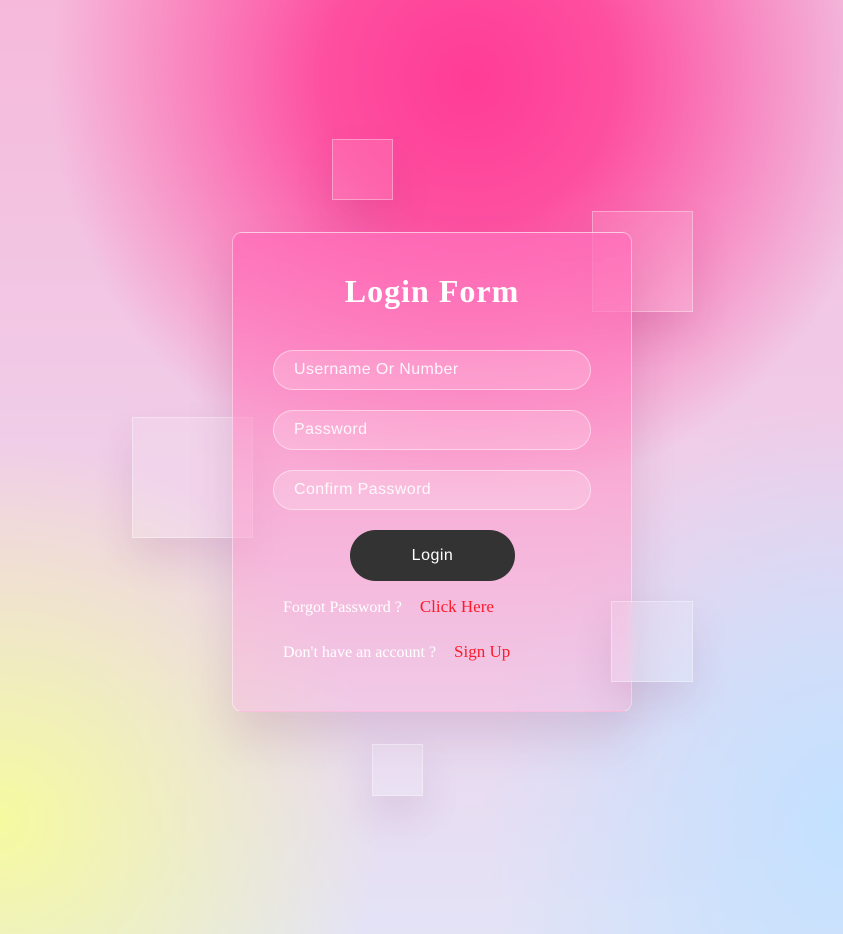 Image resolution: width=843 pixels, height=934 pixels. I want to click on signup-link: Sign Up, so click(482, 651).